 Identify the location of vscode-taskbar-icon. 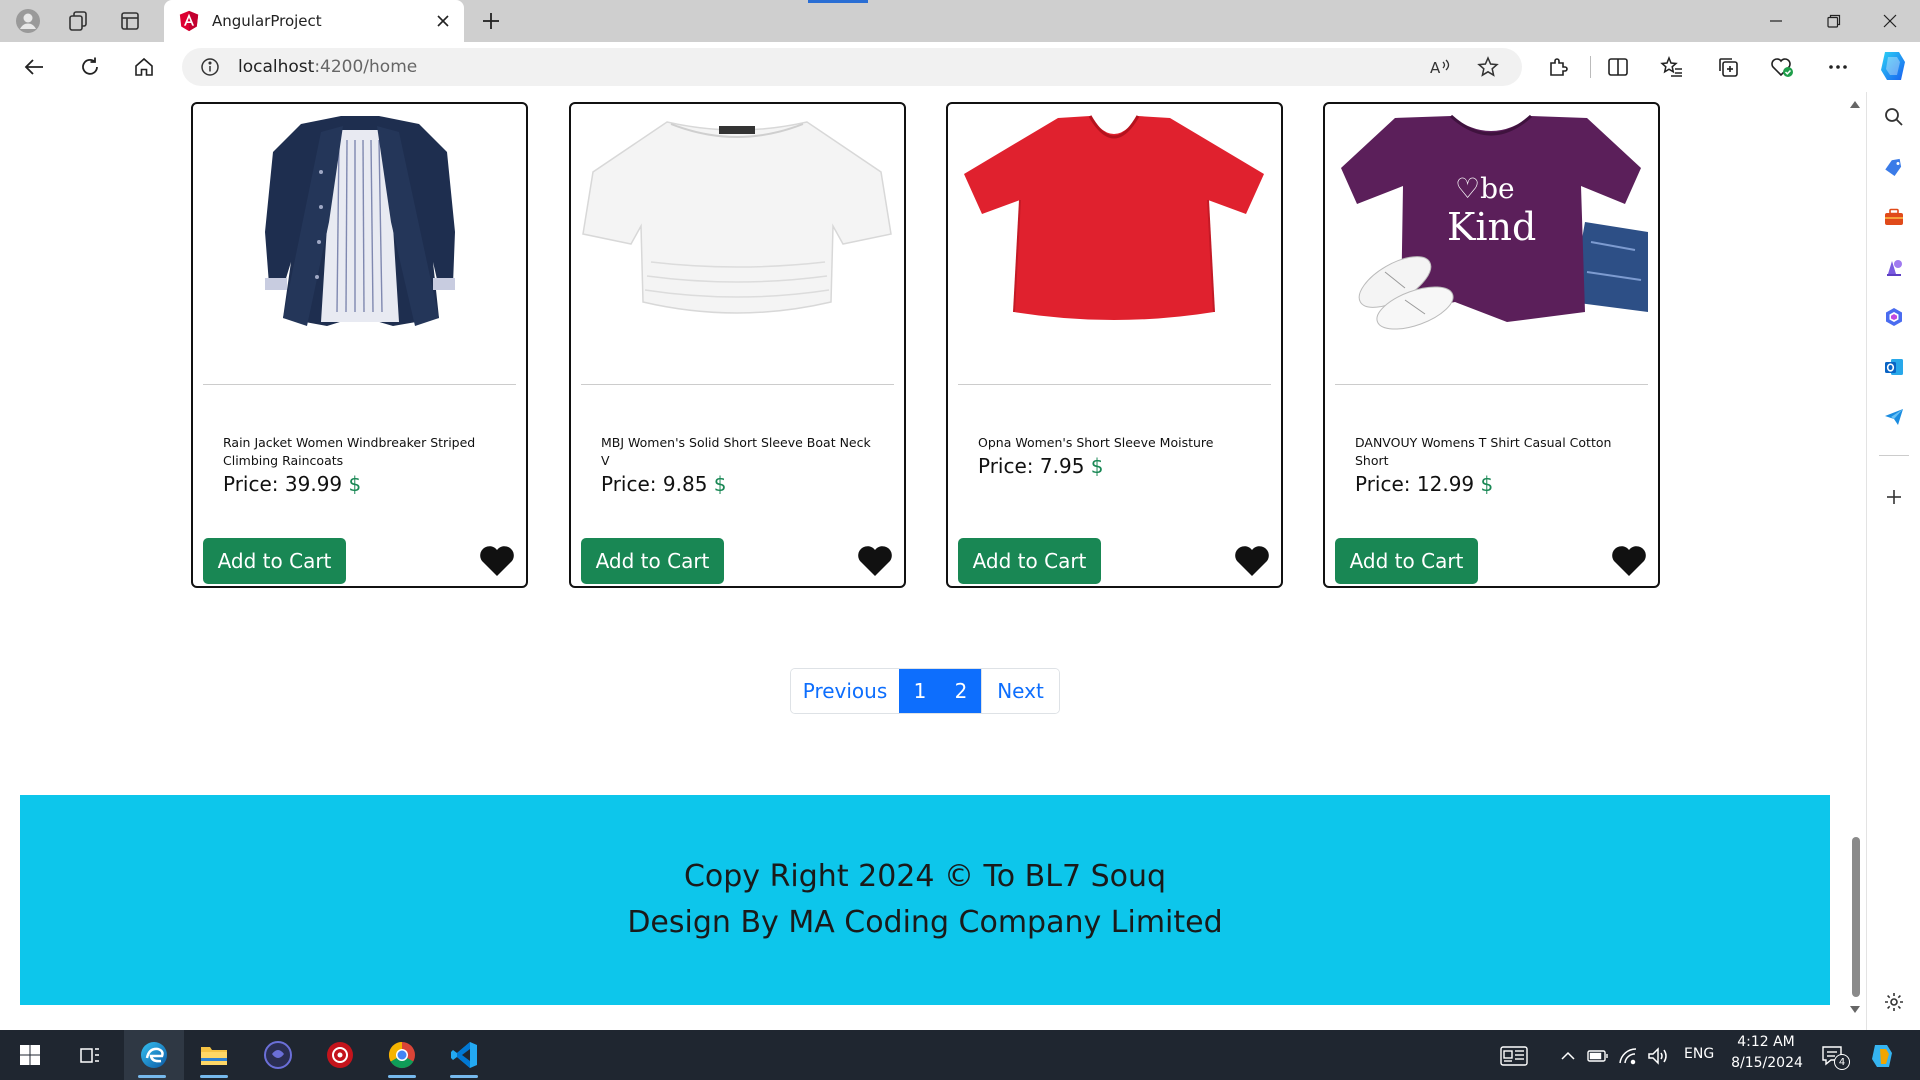
(464, 1055).